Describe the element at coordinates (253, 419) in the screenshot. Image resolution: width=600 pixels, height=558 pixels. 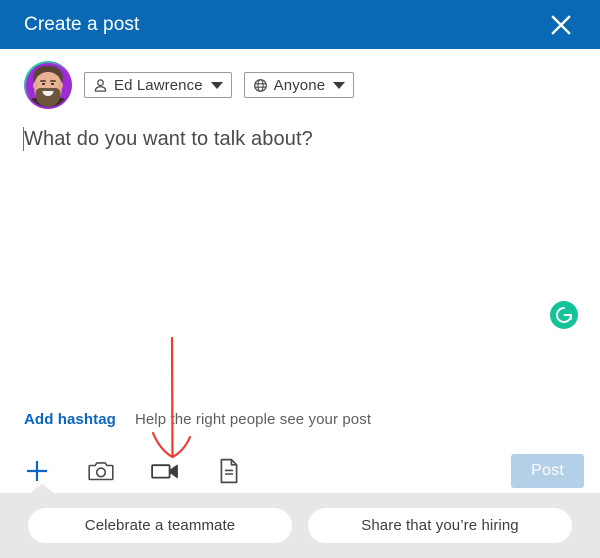
I see `hashtag-hint: Help the right people see your post` at that location.